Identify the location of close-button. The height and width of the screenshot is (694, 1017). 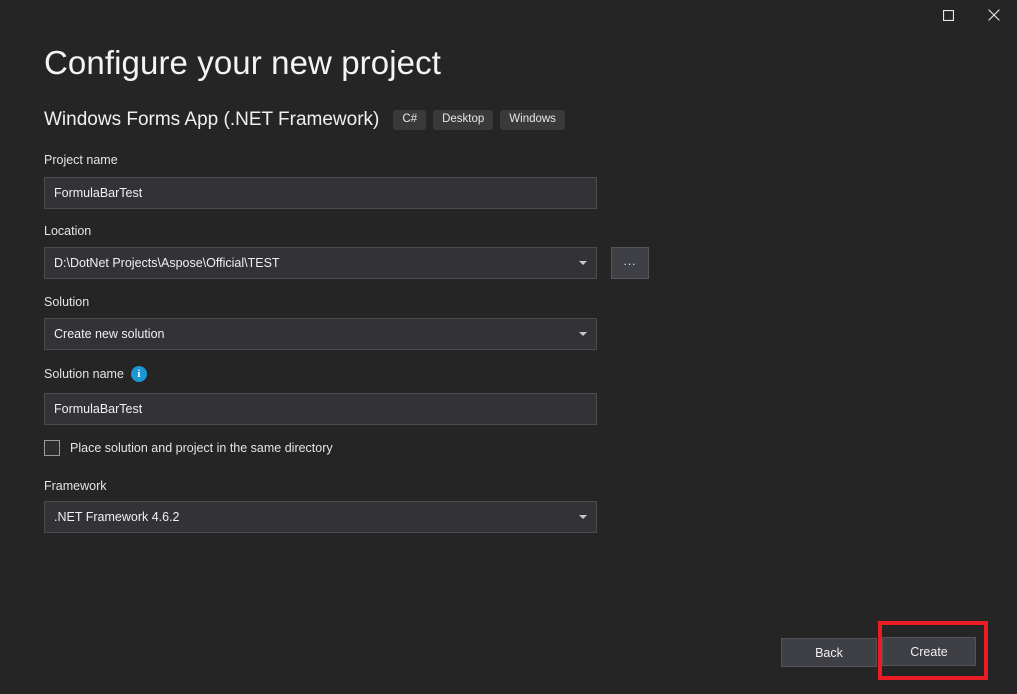
(994, 15).